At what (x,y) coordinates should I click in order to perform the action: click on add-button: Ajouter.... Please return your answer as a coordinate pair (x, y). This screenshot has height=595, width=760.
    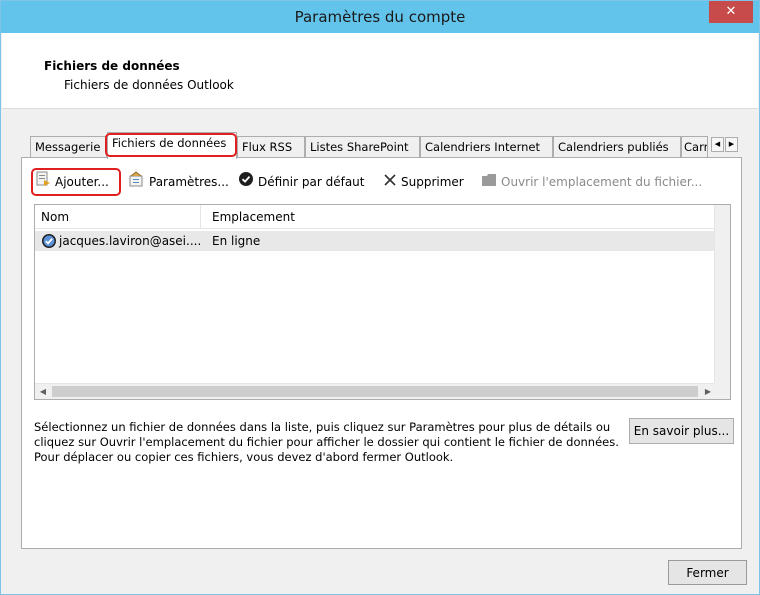
    Looking at the image, I should click on (72, 182).